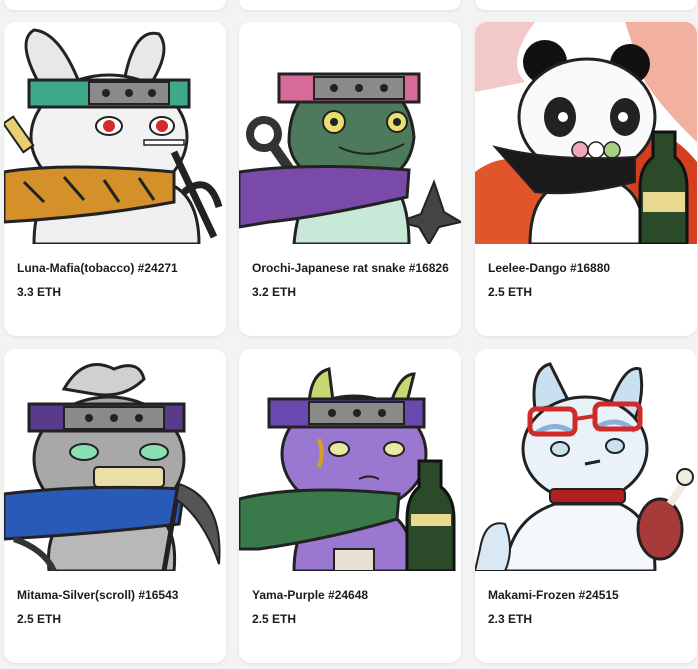  I want to click on nft-card: Yama-Purple #24648 2.5 ETH, so click(350, 506).